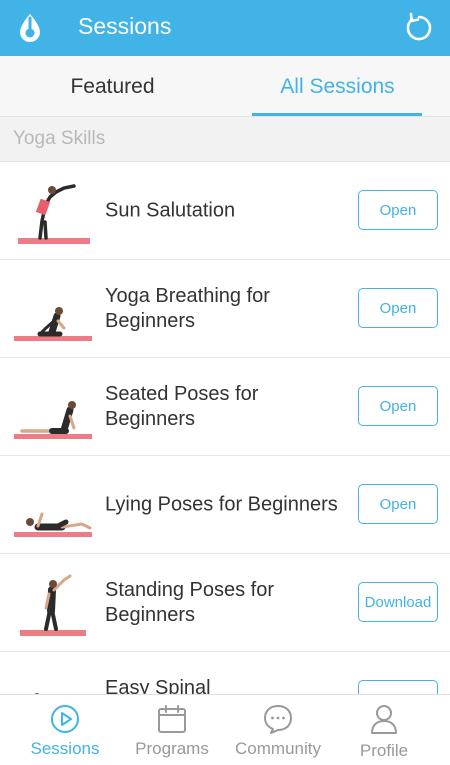  Describe the element at coordinates (54, 214) in the screenshot. I see `sun-salutation-thumbnail` at that location.